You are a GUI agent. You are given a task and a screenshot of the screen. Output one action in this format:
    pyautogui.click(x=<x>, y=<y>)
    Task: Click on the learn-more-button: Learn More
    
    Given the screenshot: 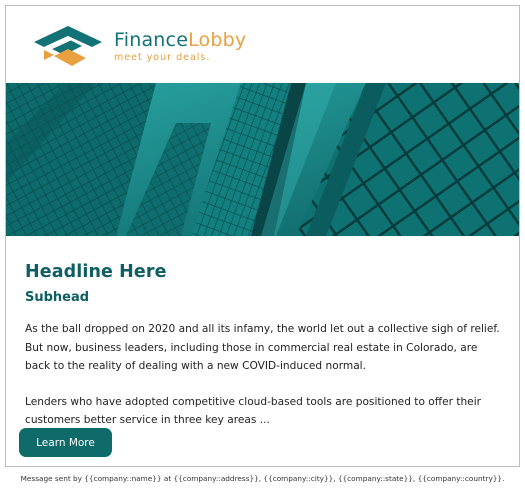 What is the action you would take?
    pyautogui.click(x=65, y=442)
    